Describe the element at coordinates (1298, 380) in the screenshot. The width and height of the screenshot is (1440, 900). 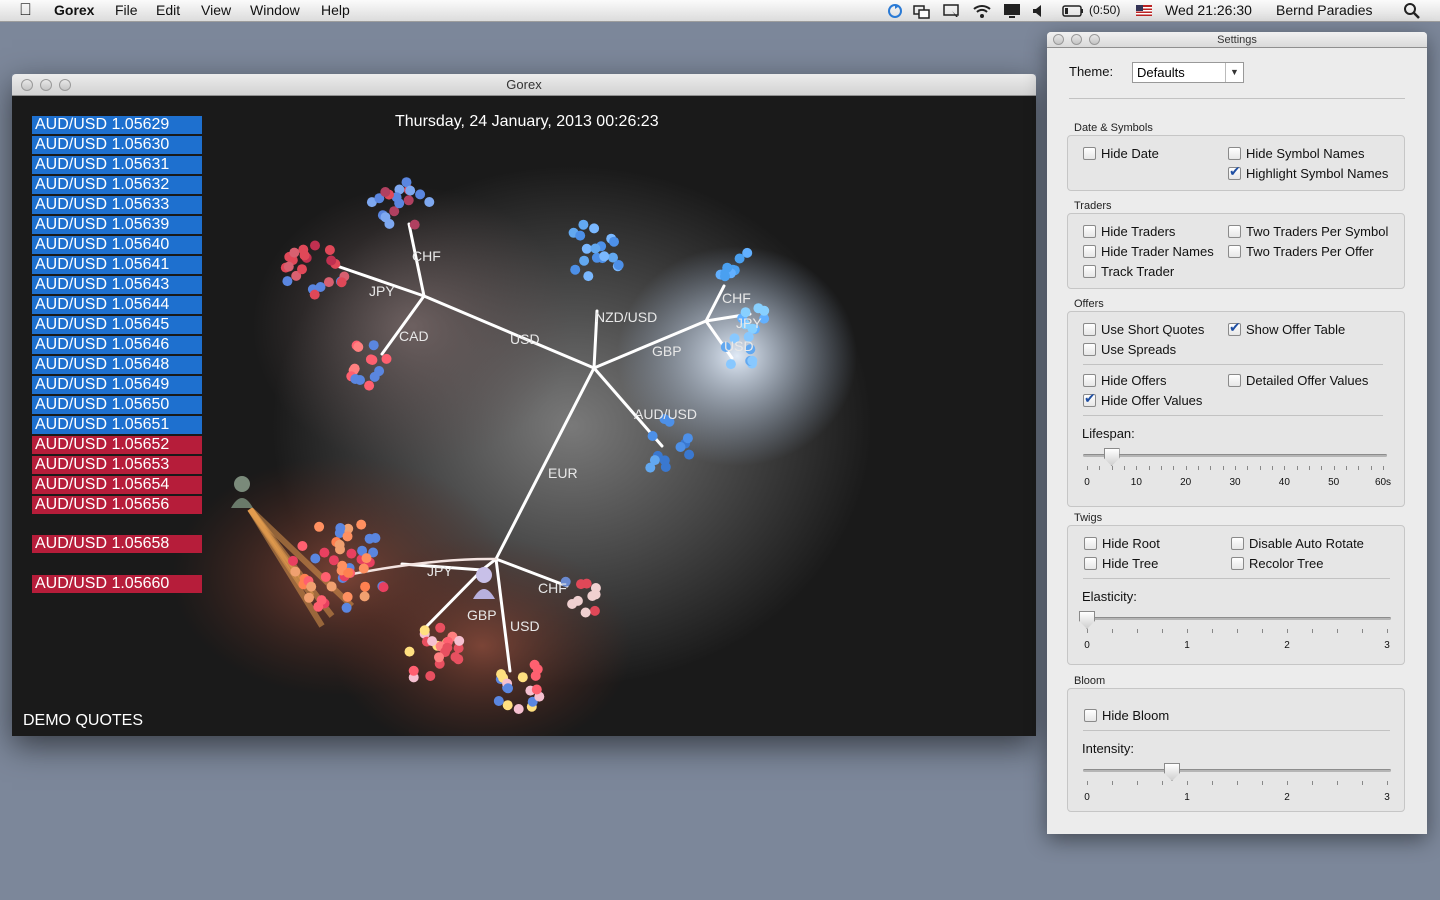
I see `detailed-offer-values-checkbox: Detailed Offer Values` at that location.